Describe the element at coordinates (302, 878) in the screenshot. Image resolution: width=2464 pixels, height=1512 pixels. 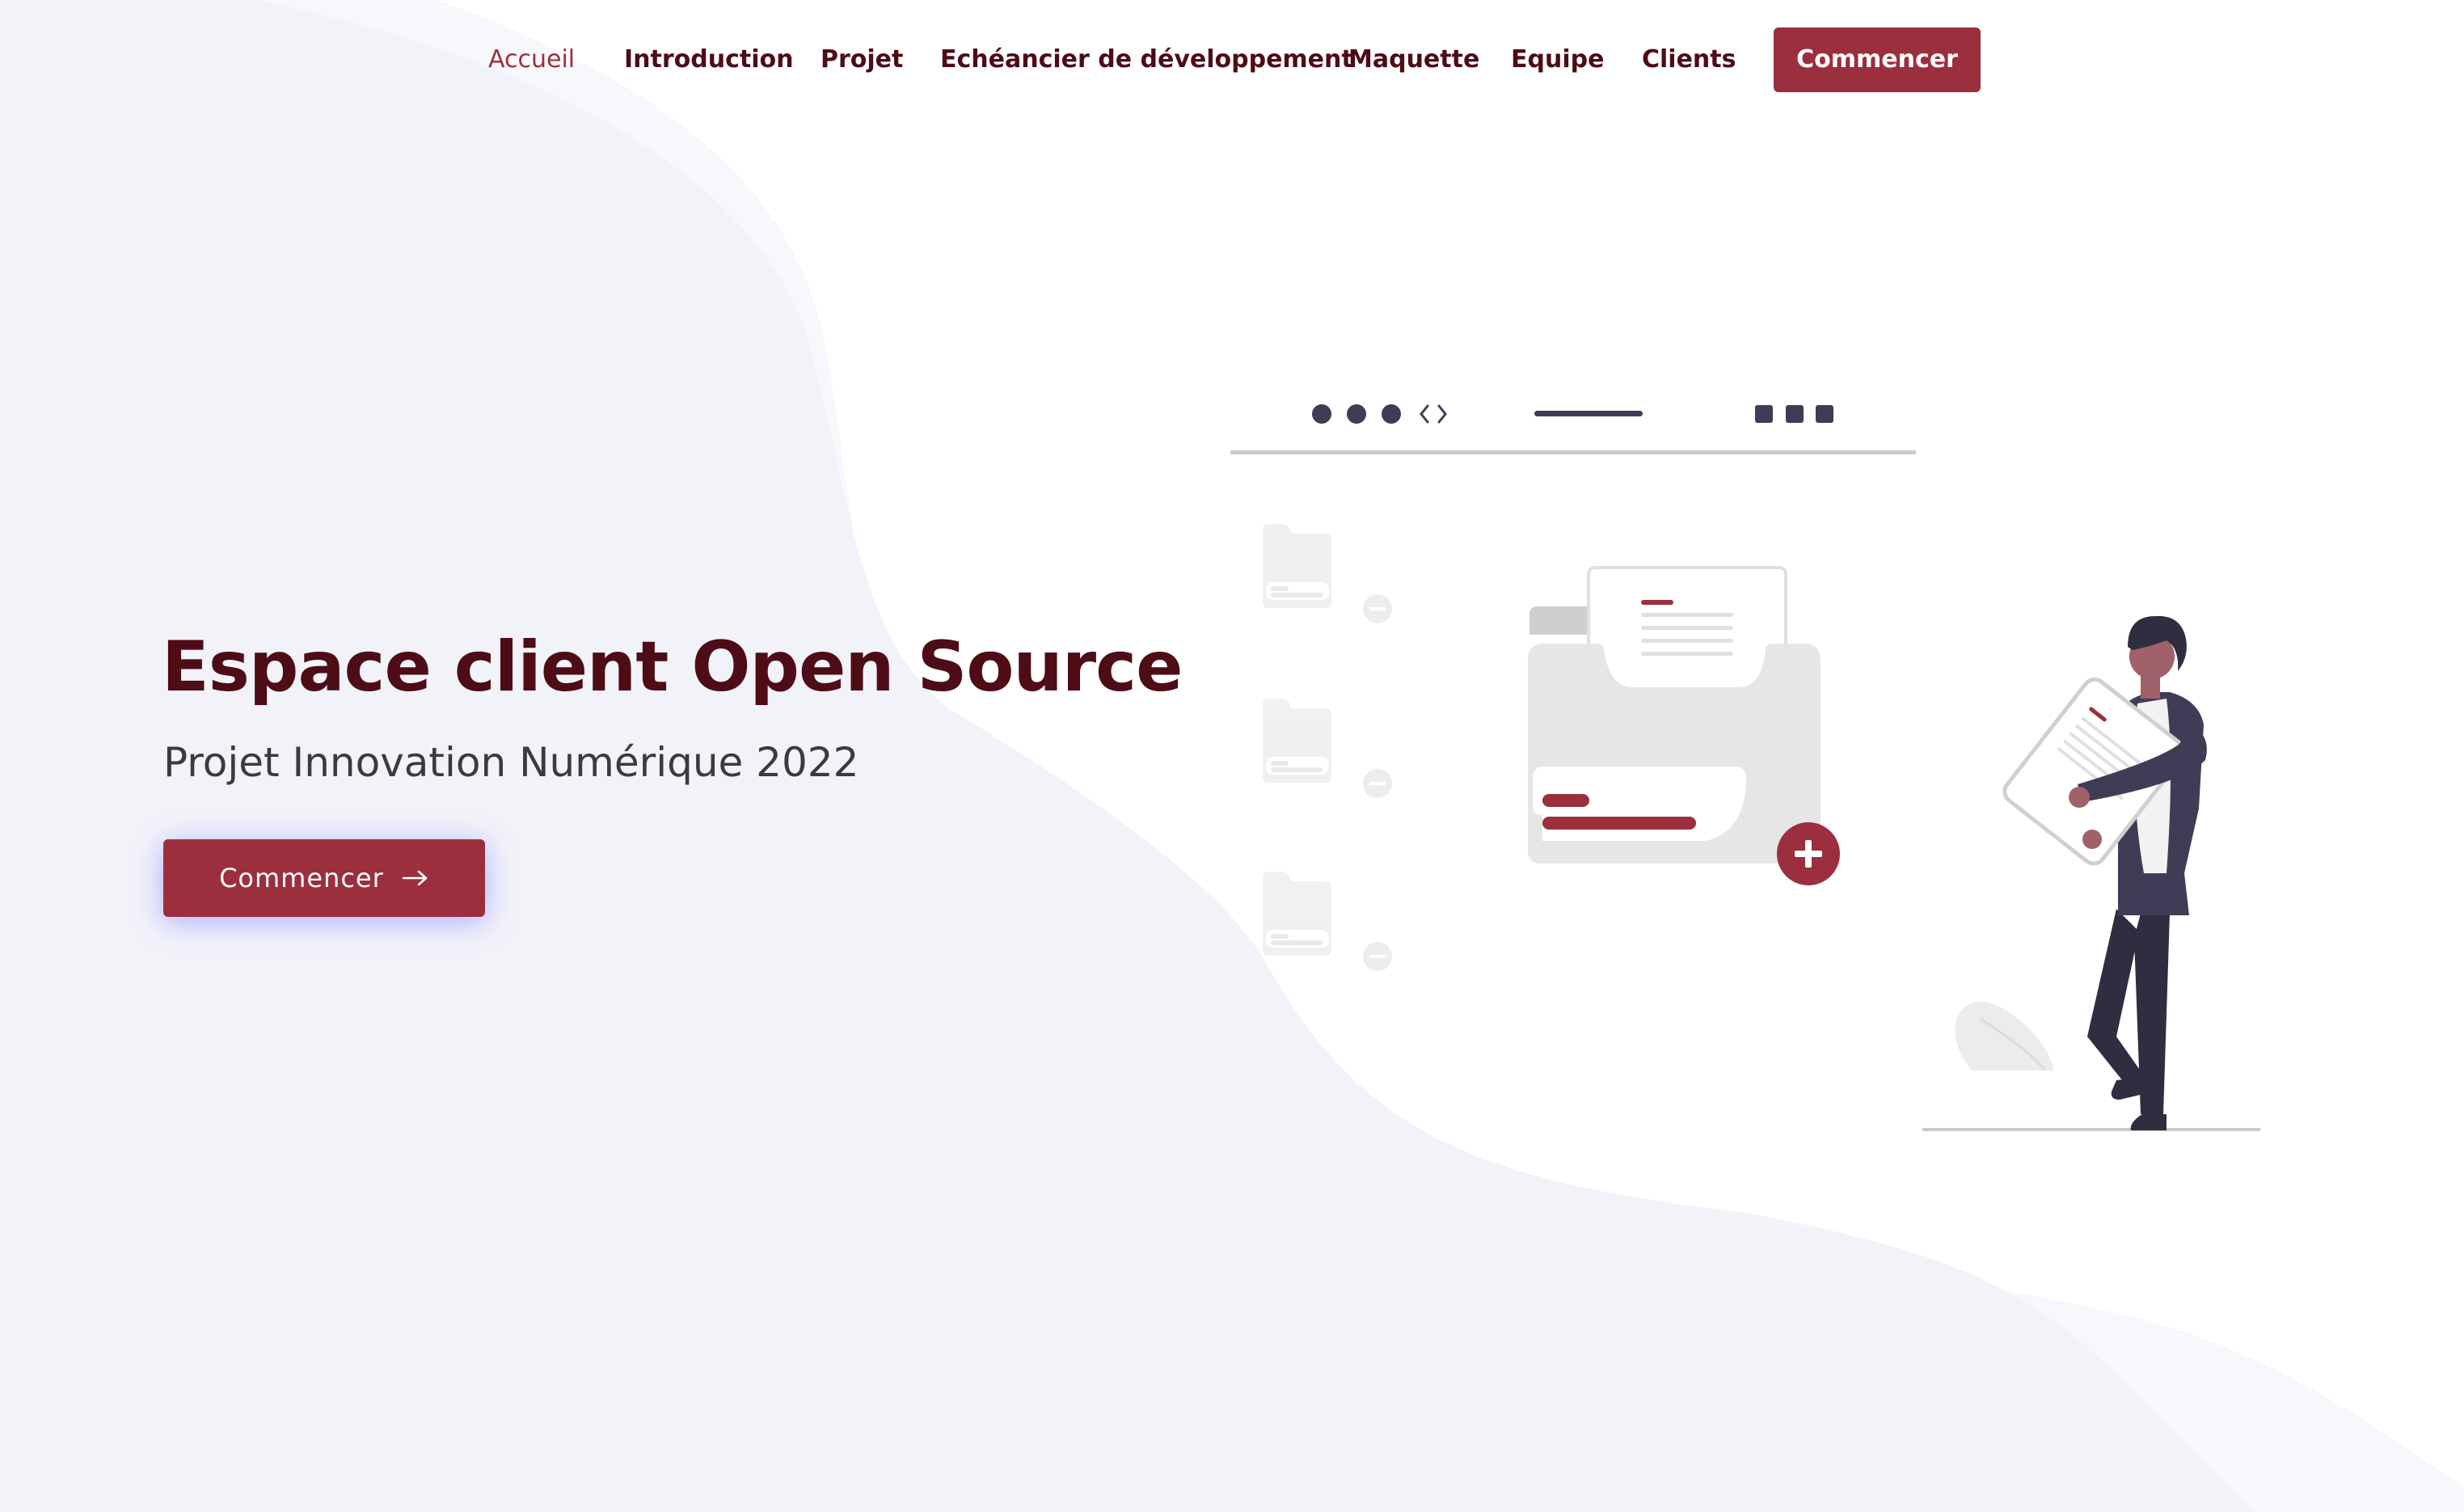
I see `hero-commencer-label: Commencer` at that location.